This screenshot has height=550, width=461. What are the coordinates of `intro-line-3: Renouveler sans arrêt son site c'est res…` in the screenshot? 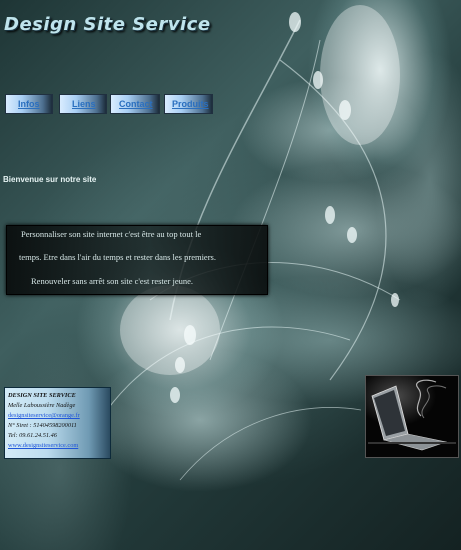 It's located at (112, 281).